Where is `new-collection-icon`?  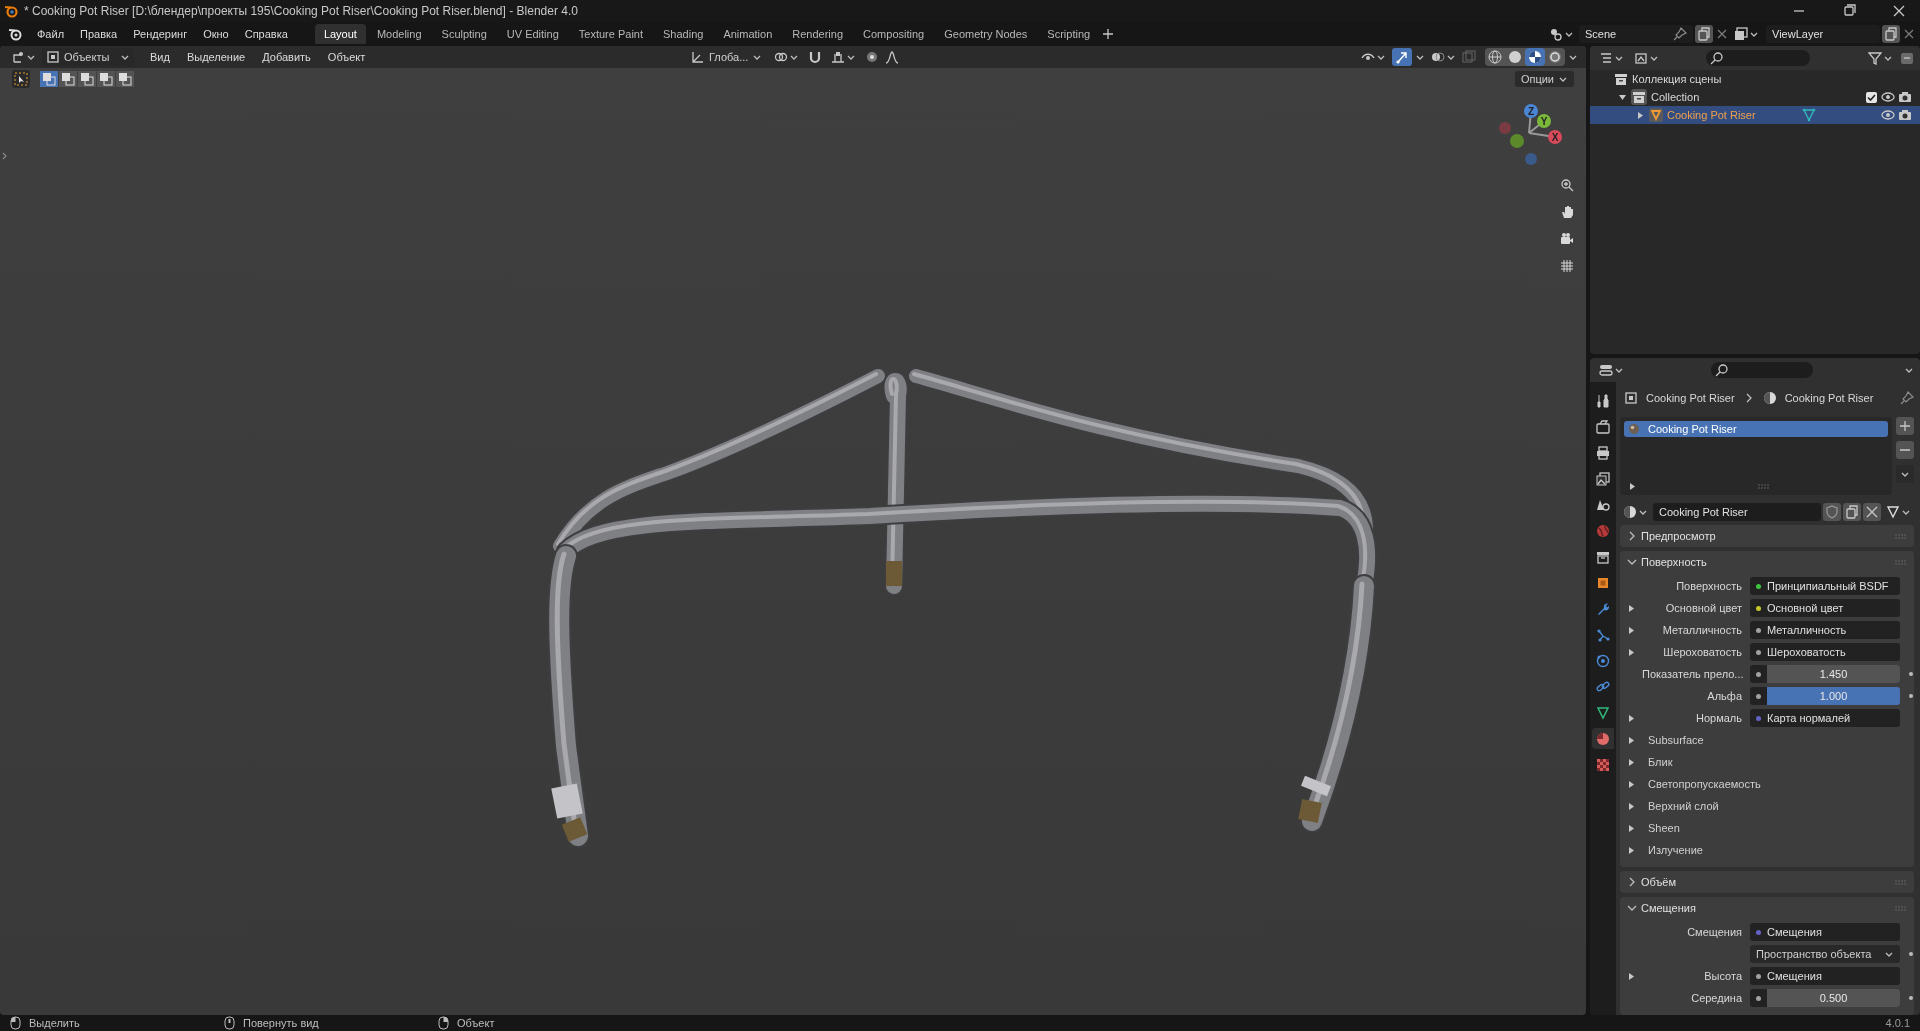 new-collection-icon is located at coordinates (1907, 58).